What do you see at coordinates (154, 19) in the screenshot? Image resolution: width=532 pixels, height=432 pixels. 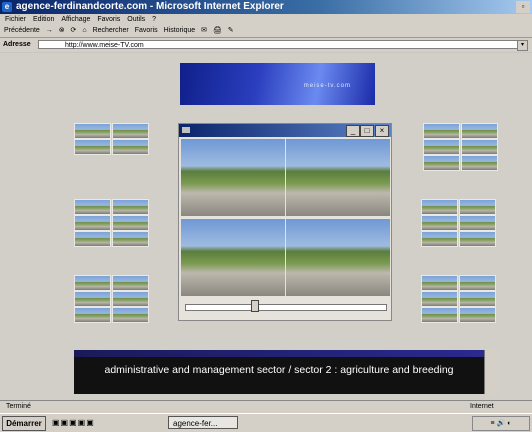 I see `menu-help: ?` at bounding box center [154, 19].